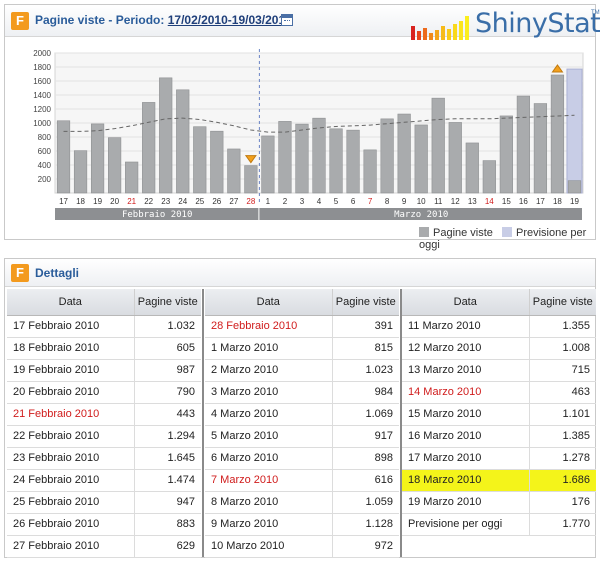 This screenshot has width=600, height=561. What do you see at coordinates (302, 502) in the screenshot?
I see `table-row: 8 Marzo 2010 1.059` at bounding box center [302, 502].